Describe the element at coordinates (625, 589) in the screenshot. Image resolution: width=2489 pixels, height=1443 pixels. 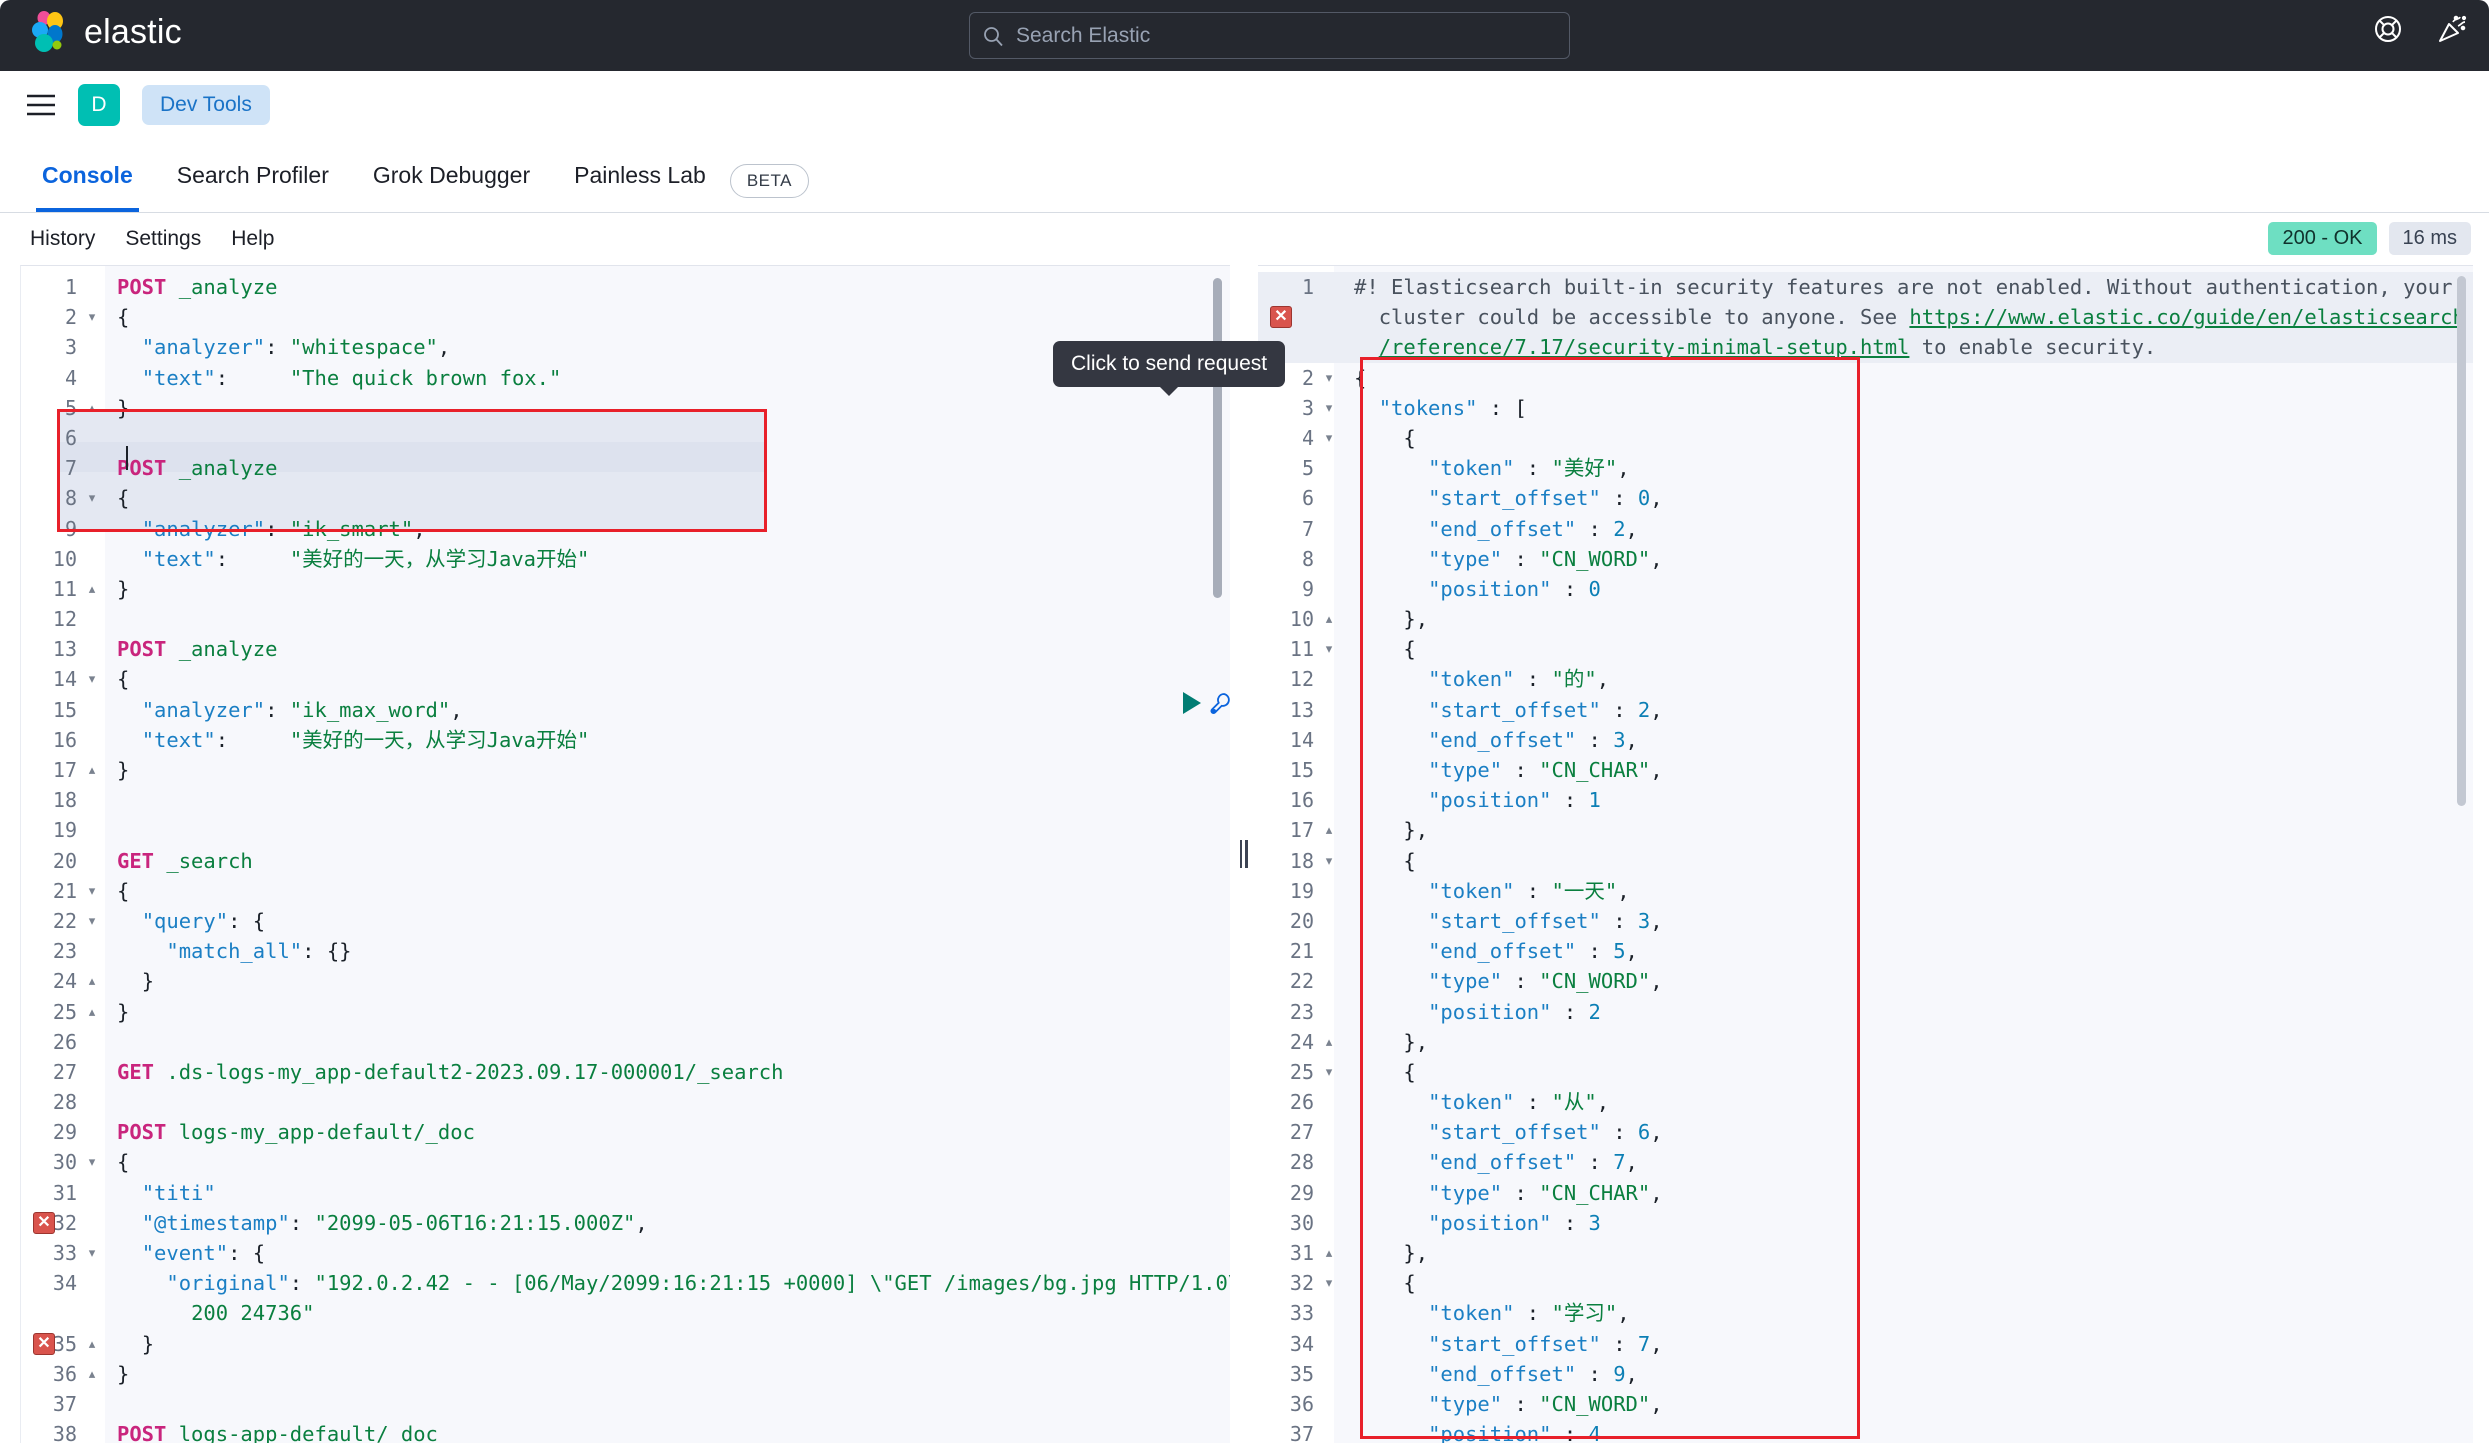
I see `code-line: 11 ▴}` at that location.